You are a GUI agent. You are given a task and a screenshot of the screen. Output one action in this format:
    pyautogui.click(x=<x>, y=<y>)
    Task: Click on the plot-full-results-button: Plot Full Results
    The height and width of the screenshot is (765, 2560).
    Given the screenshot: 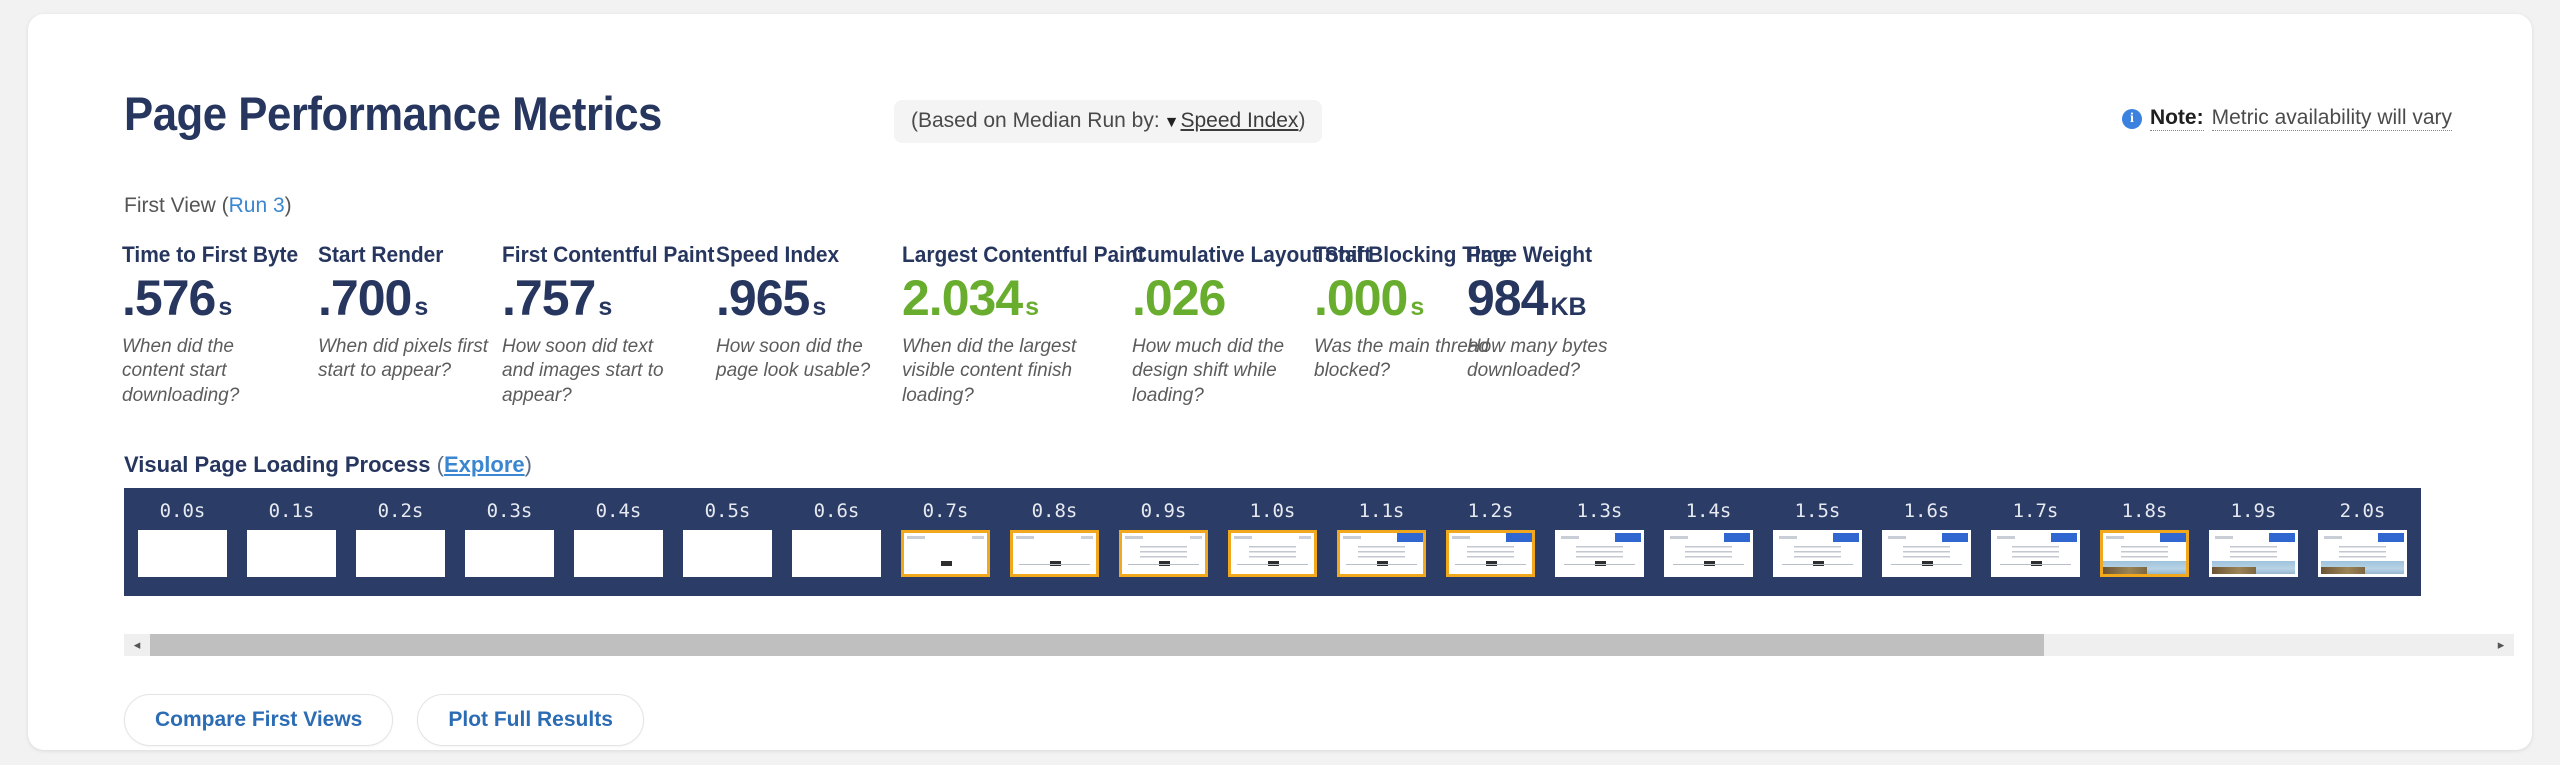 What is the action you would take?
    pyautogui.click(x=530, y=720)
    